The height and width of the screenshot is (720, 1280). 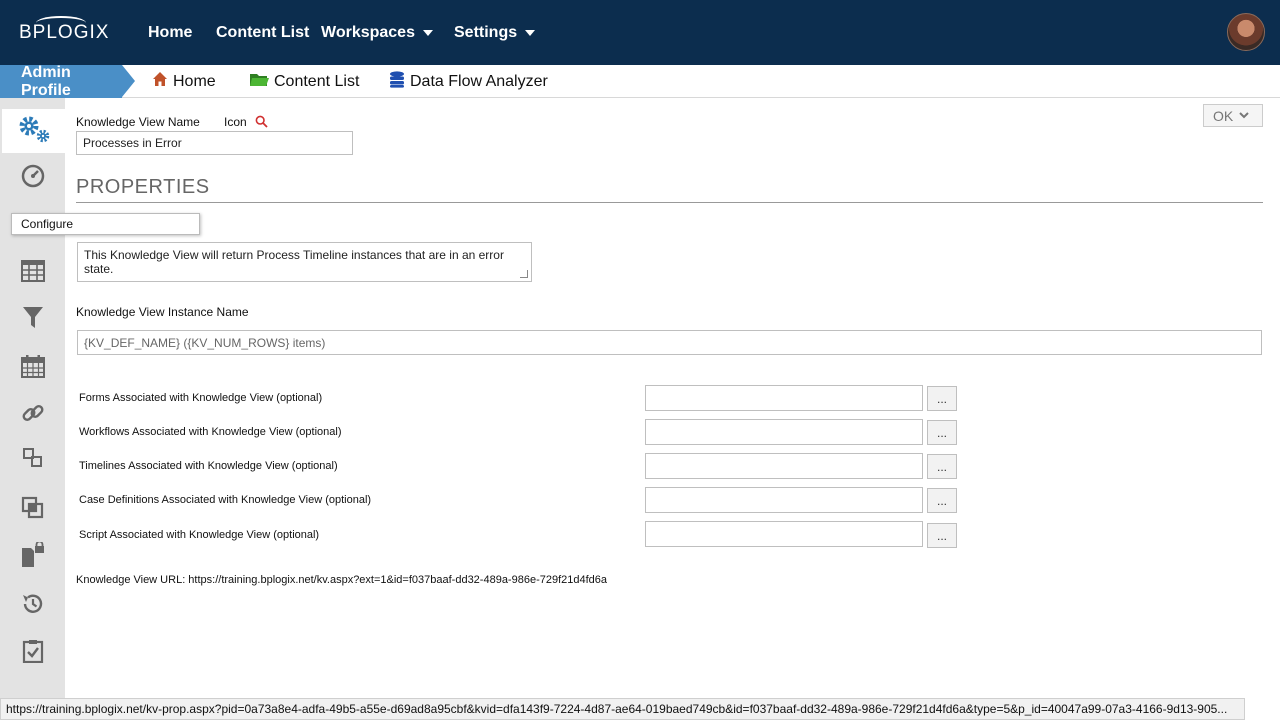 What do you see at coordinates (784, 398) in the screenshot?
I see `forms-assoc-field` at bounding box center [784, 398].